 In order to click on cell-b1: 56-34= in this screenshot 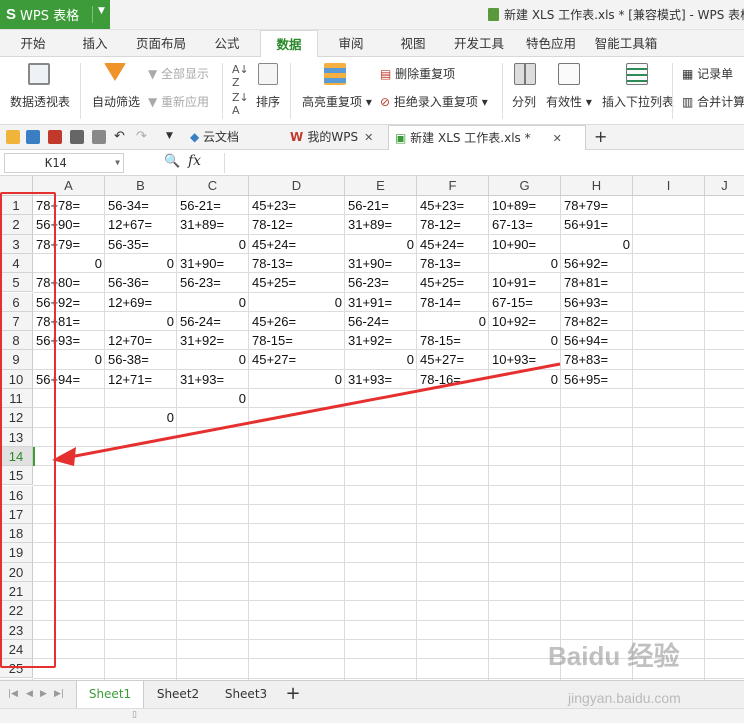, I will do `click(141, 205)`.